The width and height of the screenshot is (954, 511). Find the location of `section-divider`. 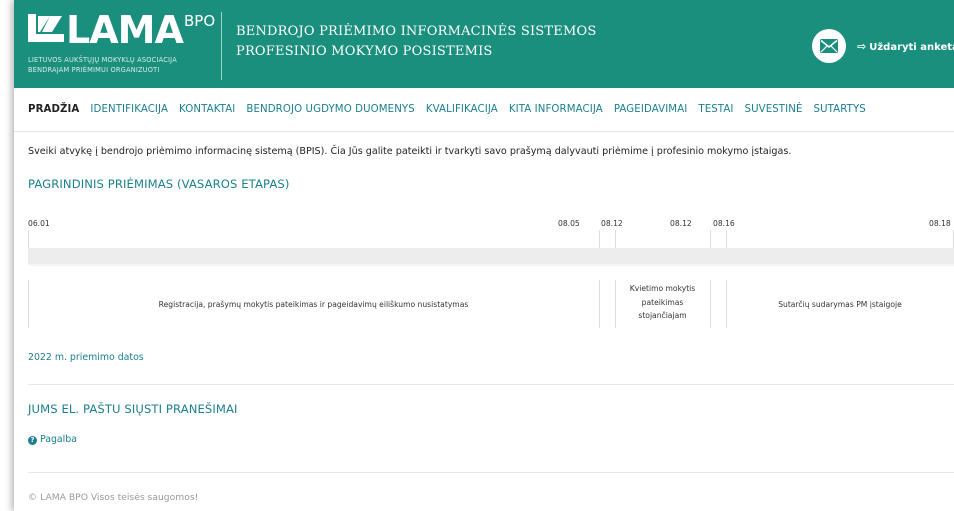

section-divider is located at coordinates (491, 384).